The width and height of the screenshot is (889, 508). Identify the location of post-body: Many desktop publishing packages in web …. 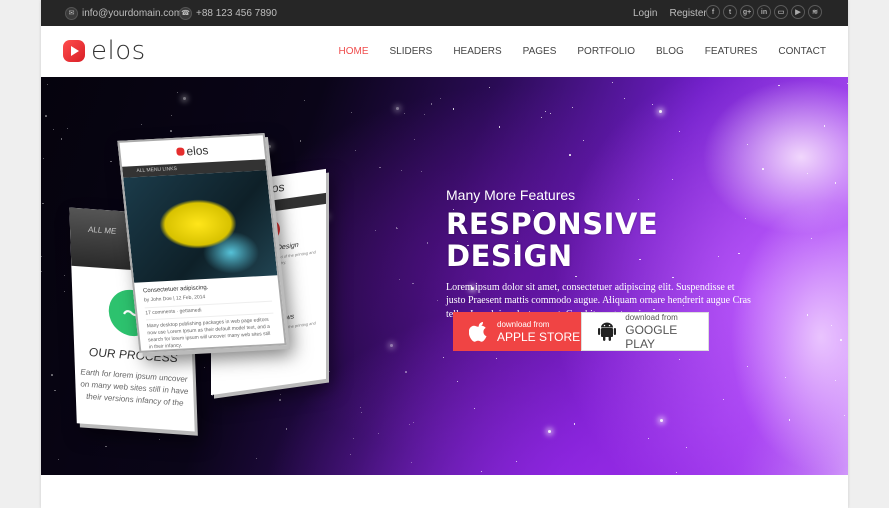
(208, 333).